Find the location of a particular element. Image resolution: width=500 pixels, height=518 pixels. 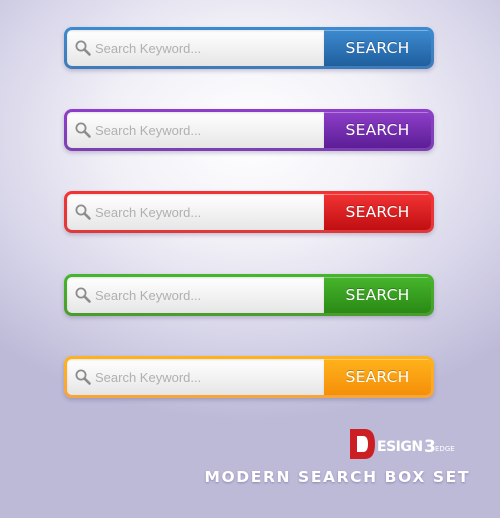

footer-title: MODERN SEARCH BOX SET is located at coordinates (337, 477).